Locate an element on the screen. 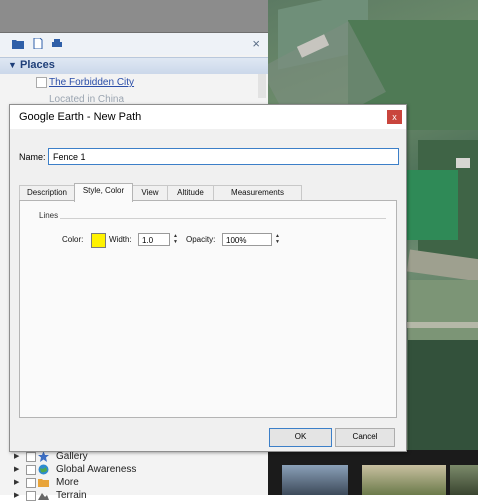  tab-altitude: Altitude is located at coordinates (190, 193).